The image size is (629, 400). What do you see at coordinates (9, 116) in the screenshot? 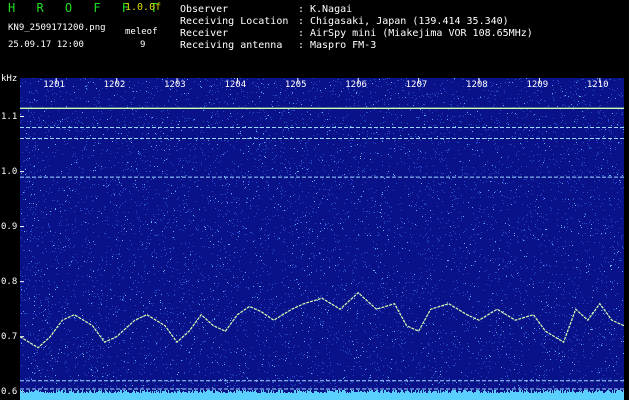
I see `y-tick-label: 1.1` at bounding box center [9, 116].